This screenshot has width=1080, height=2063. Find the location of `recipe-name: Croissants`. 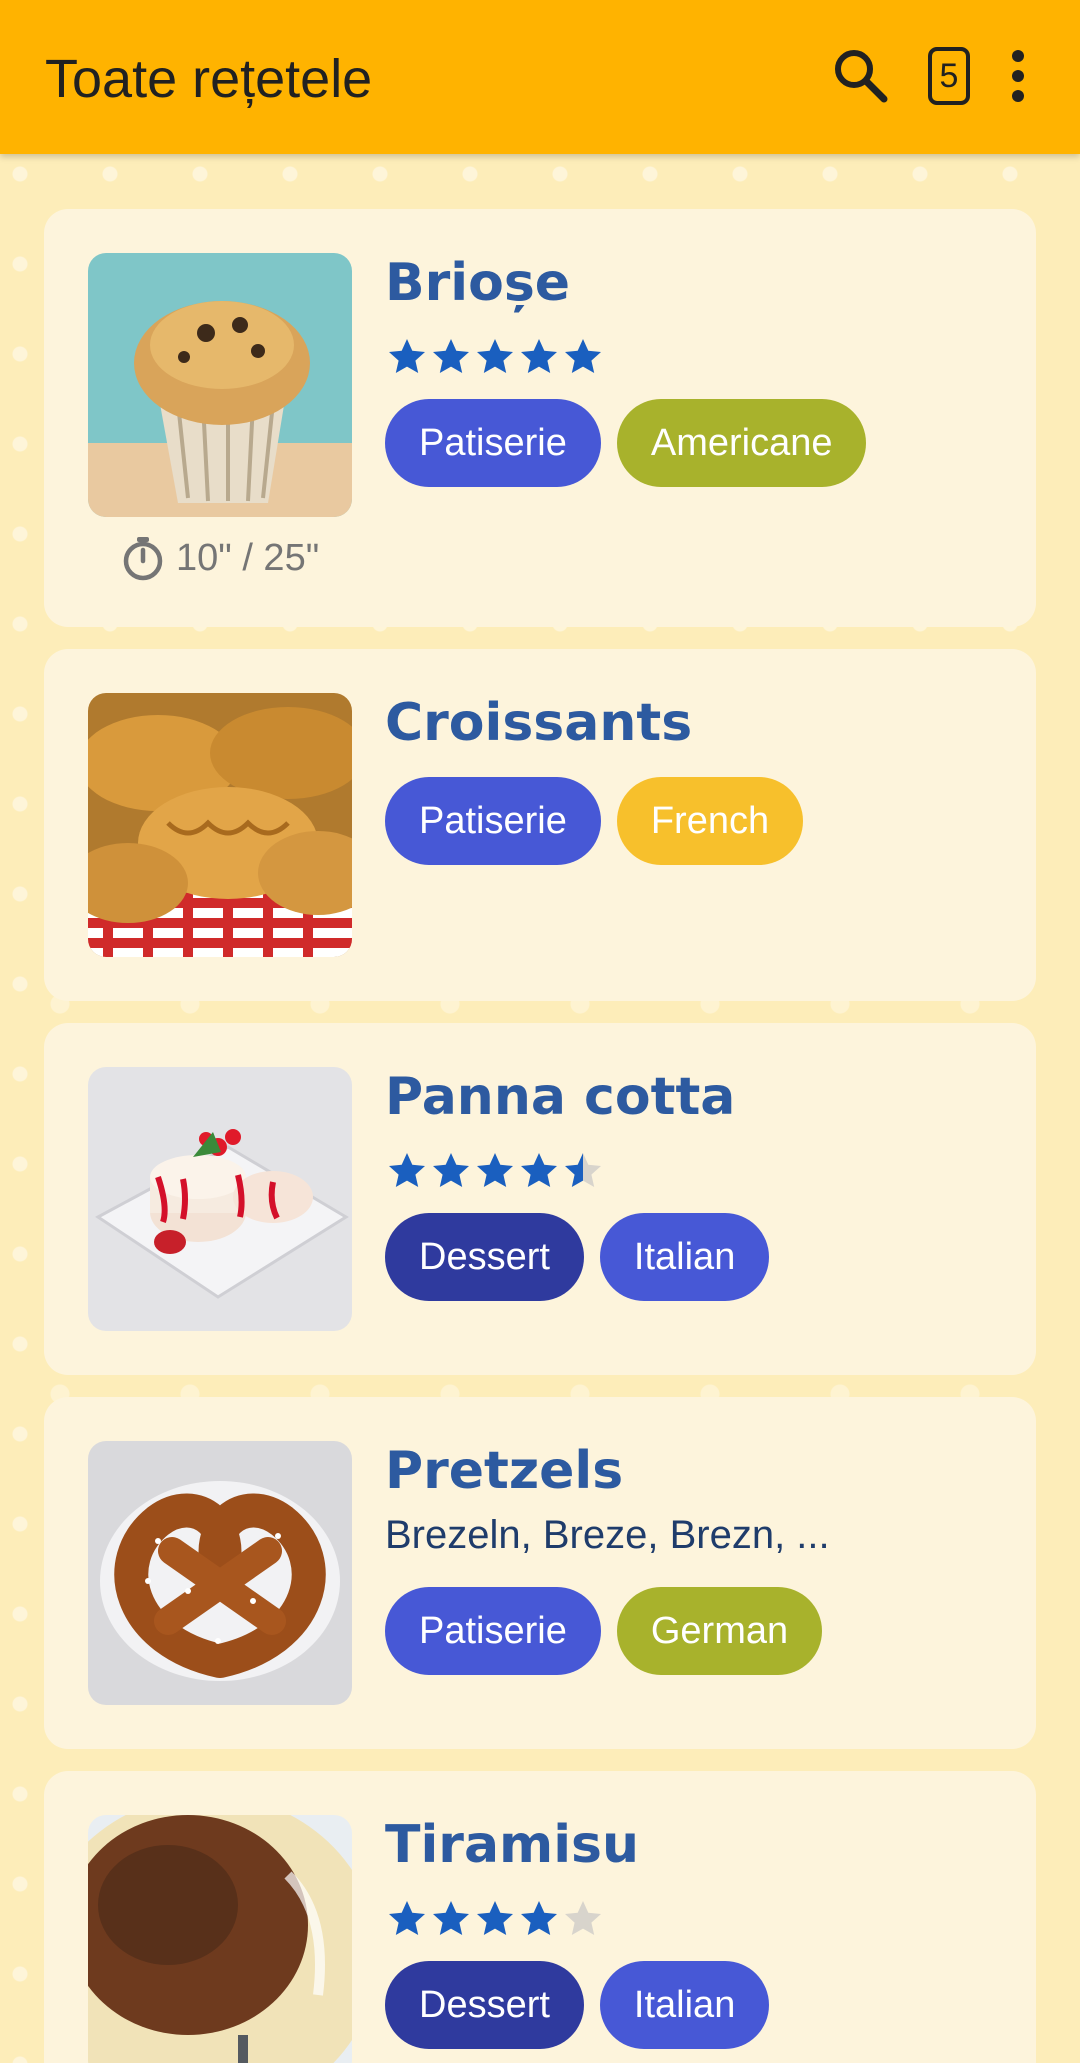

recipe-name: Croissants is located at coordinates (539, 723).